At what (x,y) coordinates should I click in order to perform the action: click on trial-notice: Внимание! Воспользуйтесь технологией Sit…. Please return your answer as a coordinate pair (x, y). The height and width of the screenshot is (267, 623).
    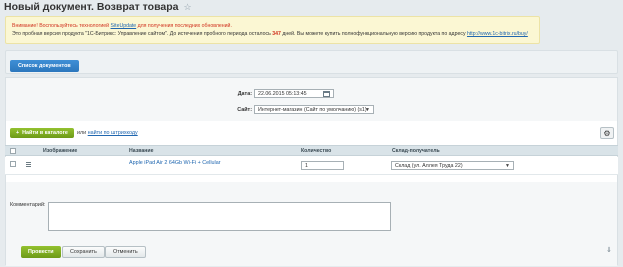
    Looking at the image, I should click on (272, 30).